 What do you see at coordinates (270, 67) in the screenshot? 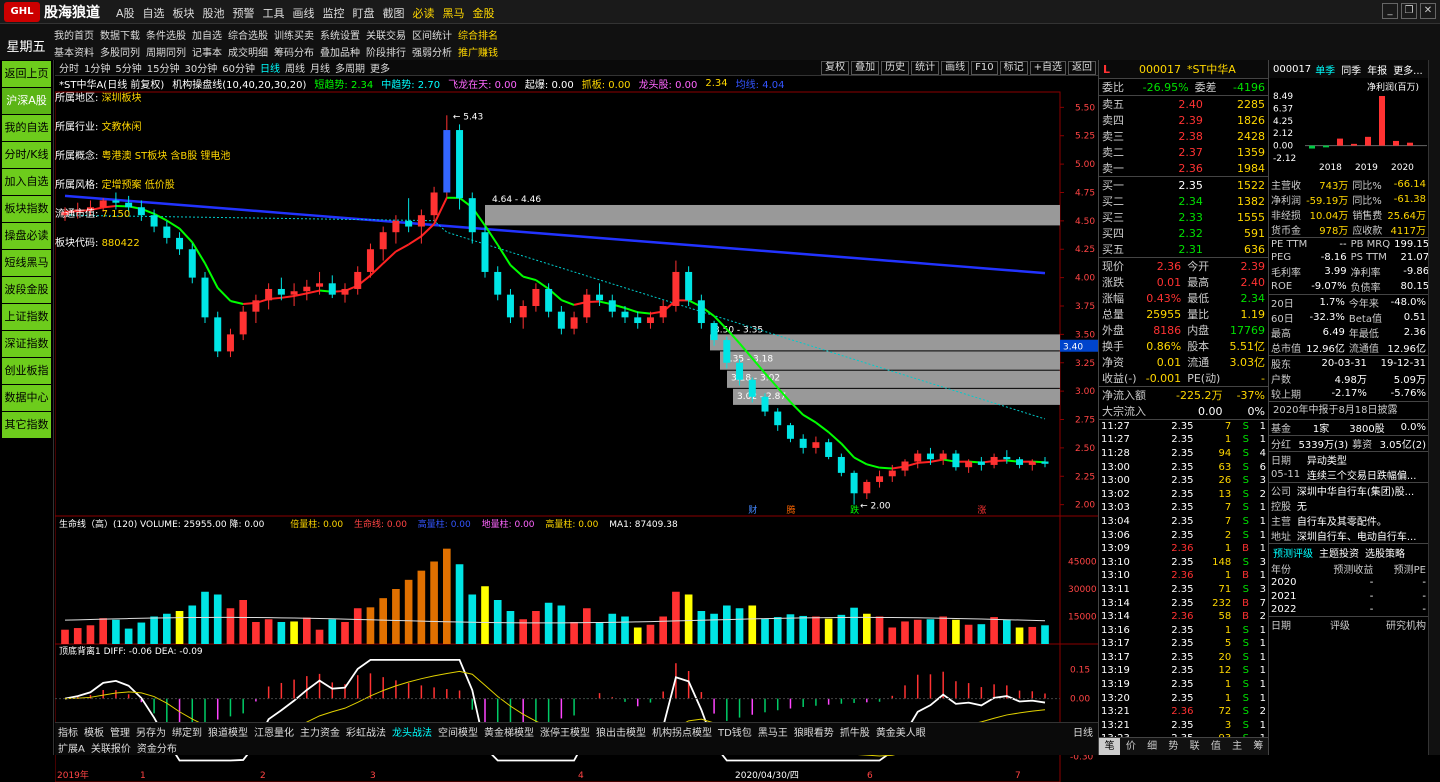
I see `period-tab: 日线` at bounding box center [270, 67].